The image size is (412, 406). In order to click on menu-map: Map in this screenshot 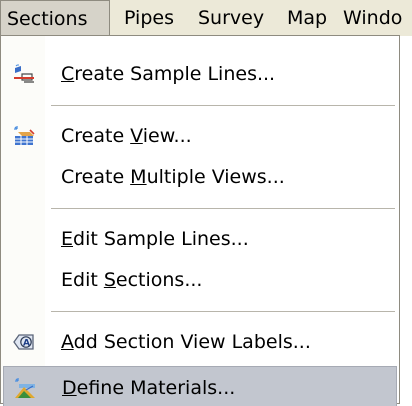, I will do `click(307, 18)`.